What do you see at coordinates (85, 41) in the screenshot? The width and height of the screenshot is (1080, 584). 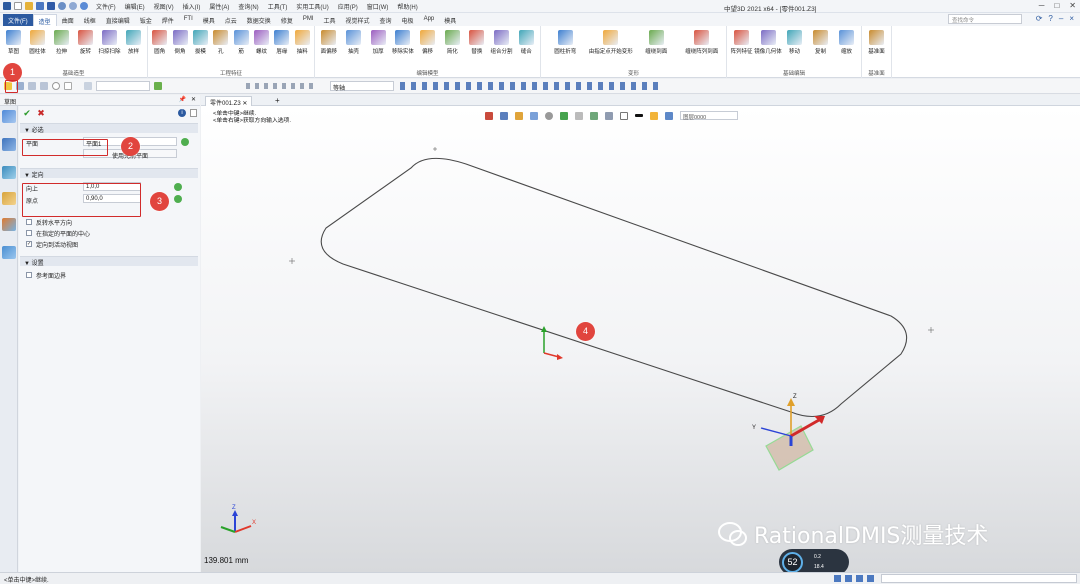 I see `ribbon-button-0-3: 旋转` at bounding box center [85, 41].